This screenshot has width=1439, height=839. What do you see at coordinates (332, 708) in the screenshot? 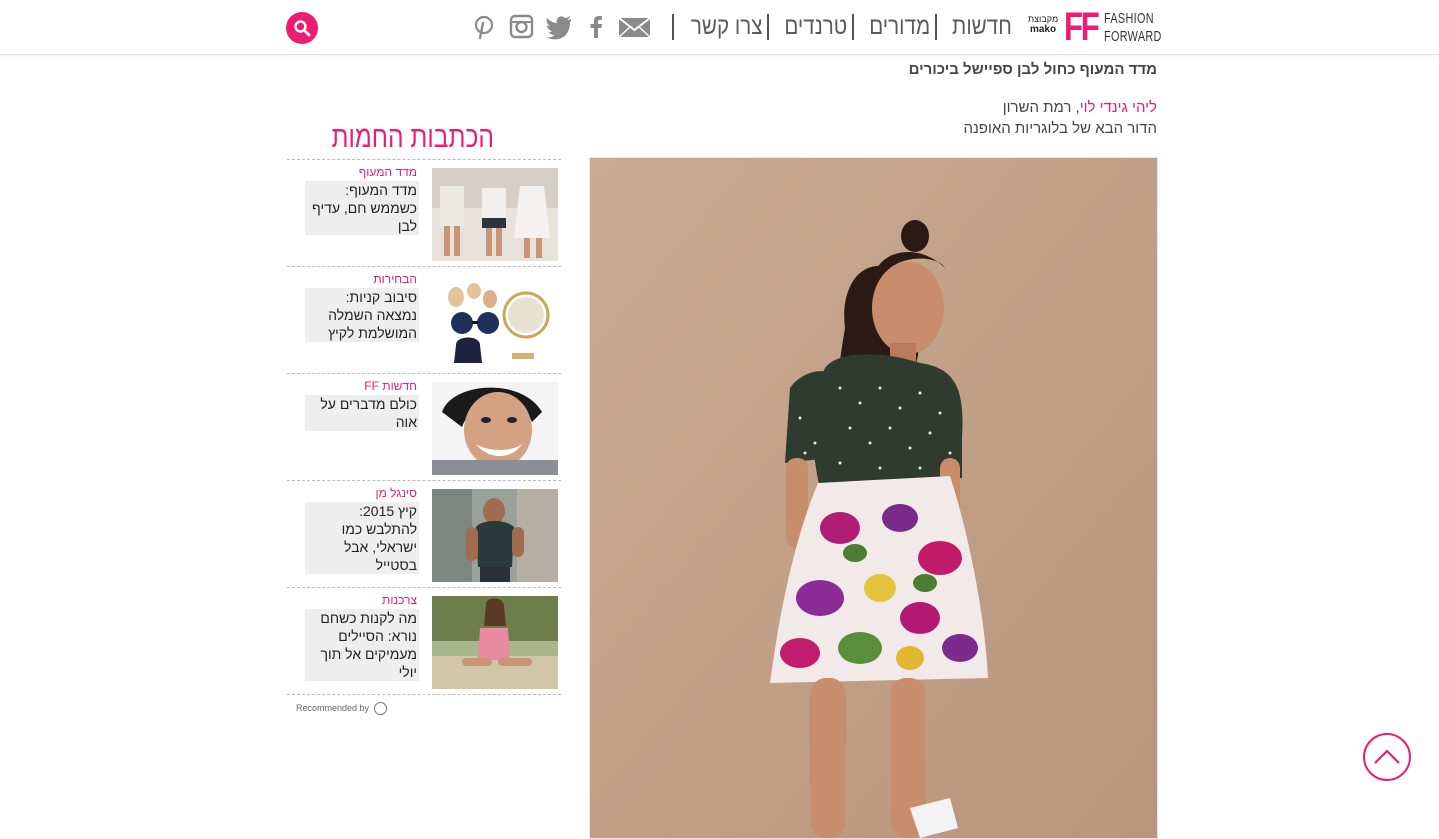
I see `recommended-by-label: Recommended by` at bounding box center [332, 708].